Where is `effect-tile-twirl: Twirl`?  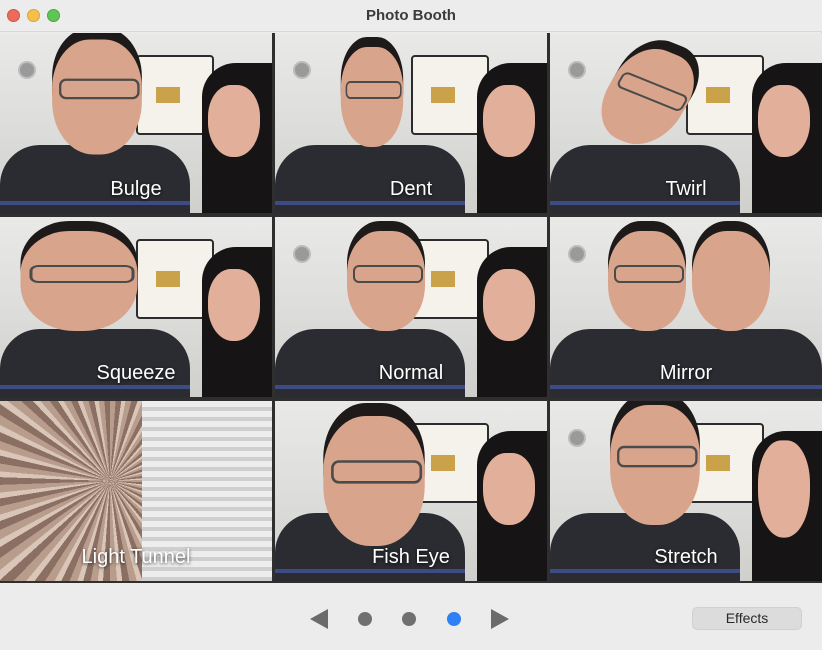 effect-tile-twirl: Twirl is located at coordinates (686, 123).